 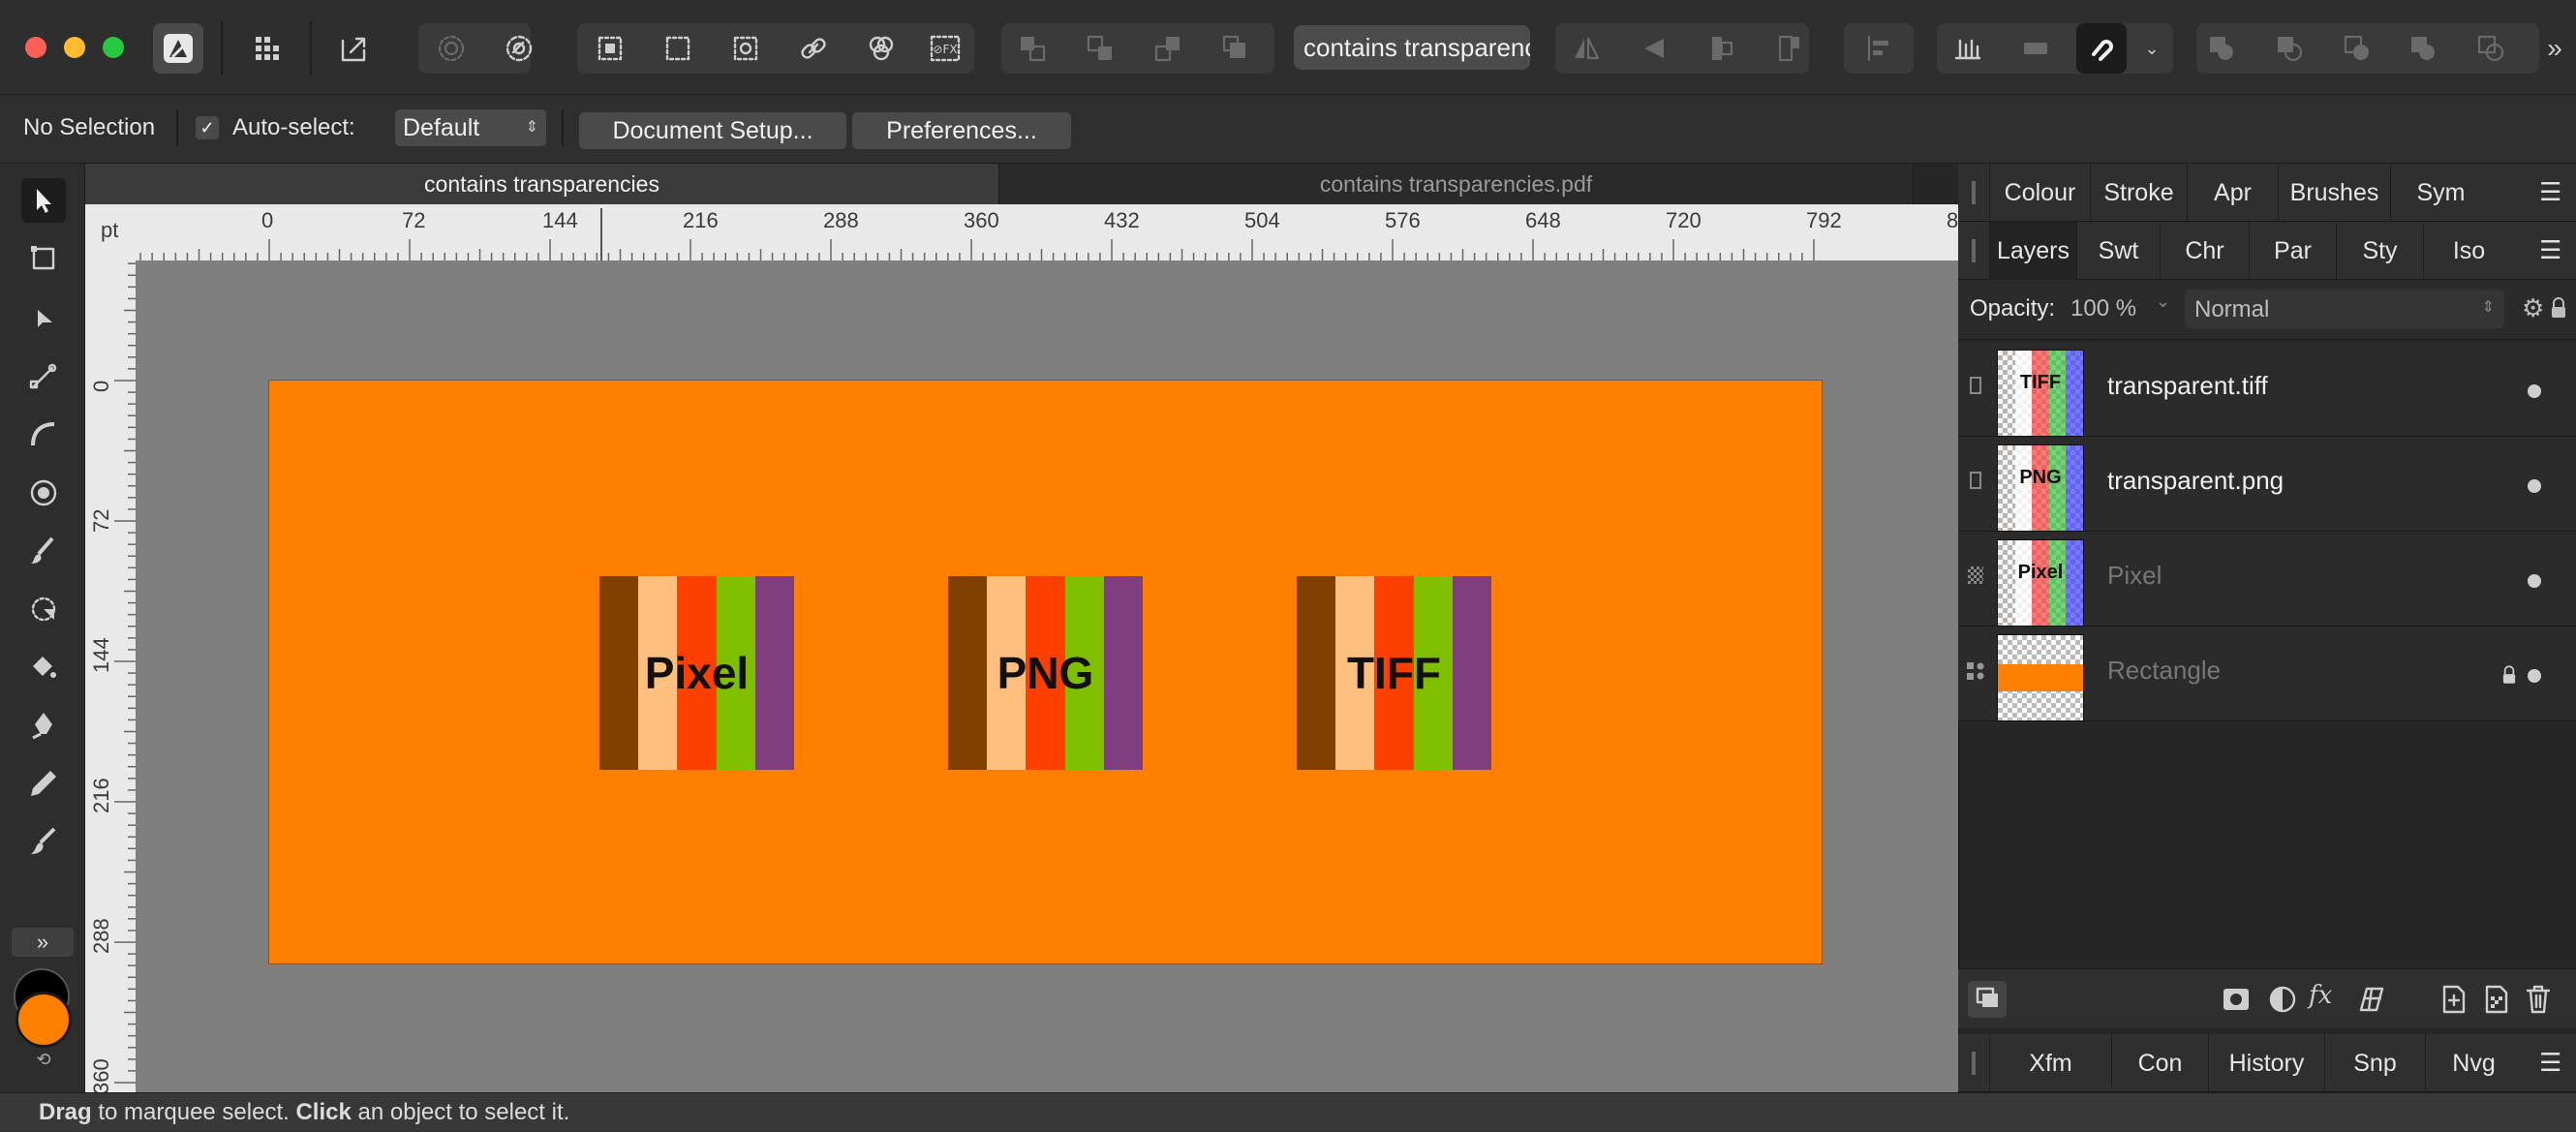 I want to click on layer-row-pixel: Pixel Pixel, so click(x=2267, y=579).